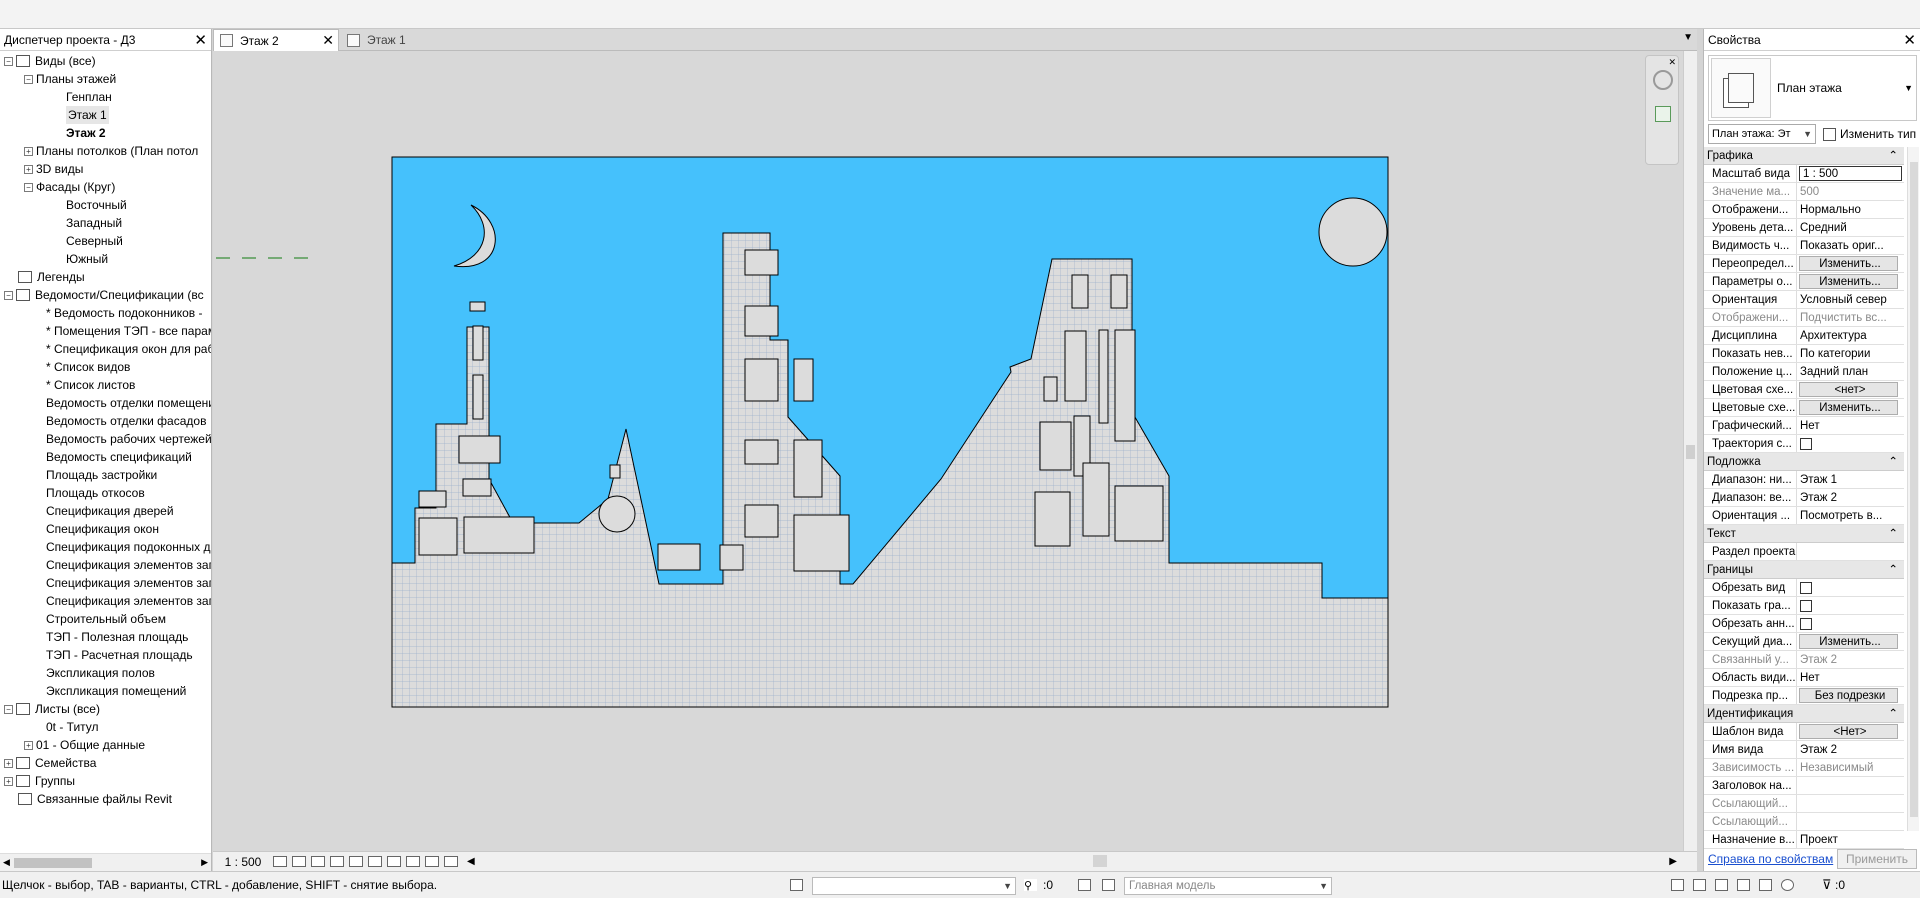 This screenshot has width=1920, height=898. What do you see at coordinates (1850, 353) in the screenshot?
I see `property-value: По категории` at bounding box center [1850, 353].